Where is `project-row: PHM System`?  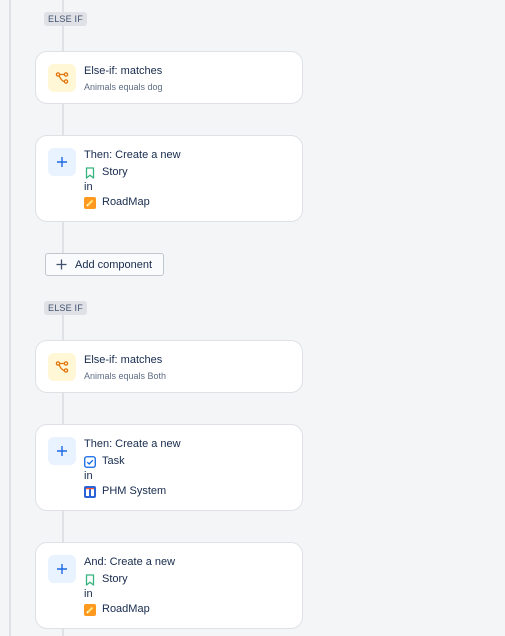
project-row: PHM System is located at coordinates (188, 491).